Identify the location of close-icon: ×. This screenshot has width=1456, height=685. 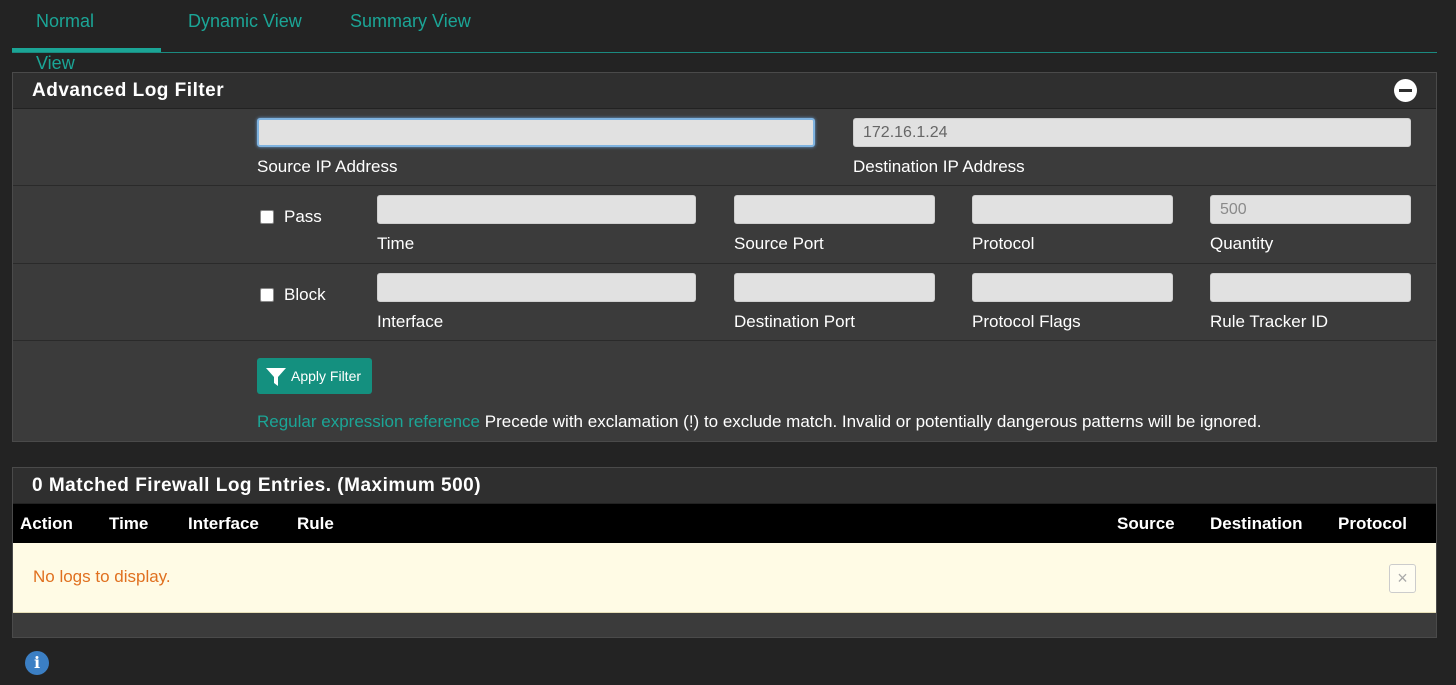
(1402, 578).